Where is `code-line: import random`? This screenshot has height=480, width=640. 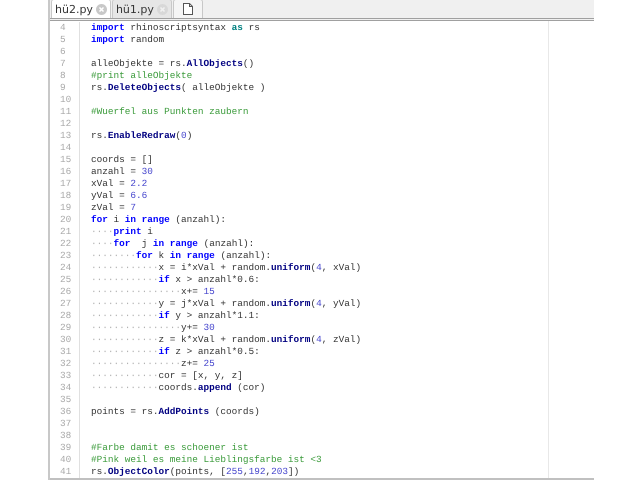
code-line: import random is located at coordinates (128, 40).